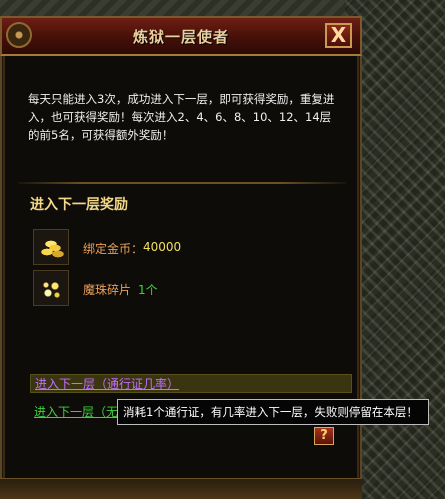 Image resolution: width=445 pixels, height=499 pixels. I want to click on reward-label: 魔珠碎片, so click(107, 290).